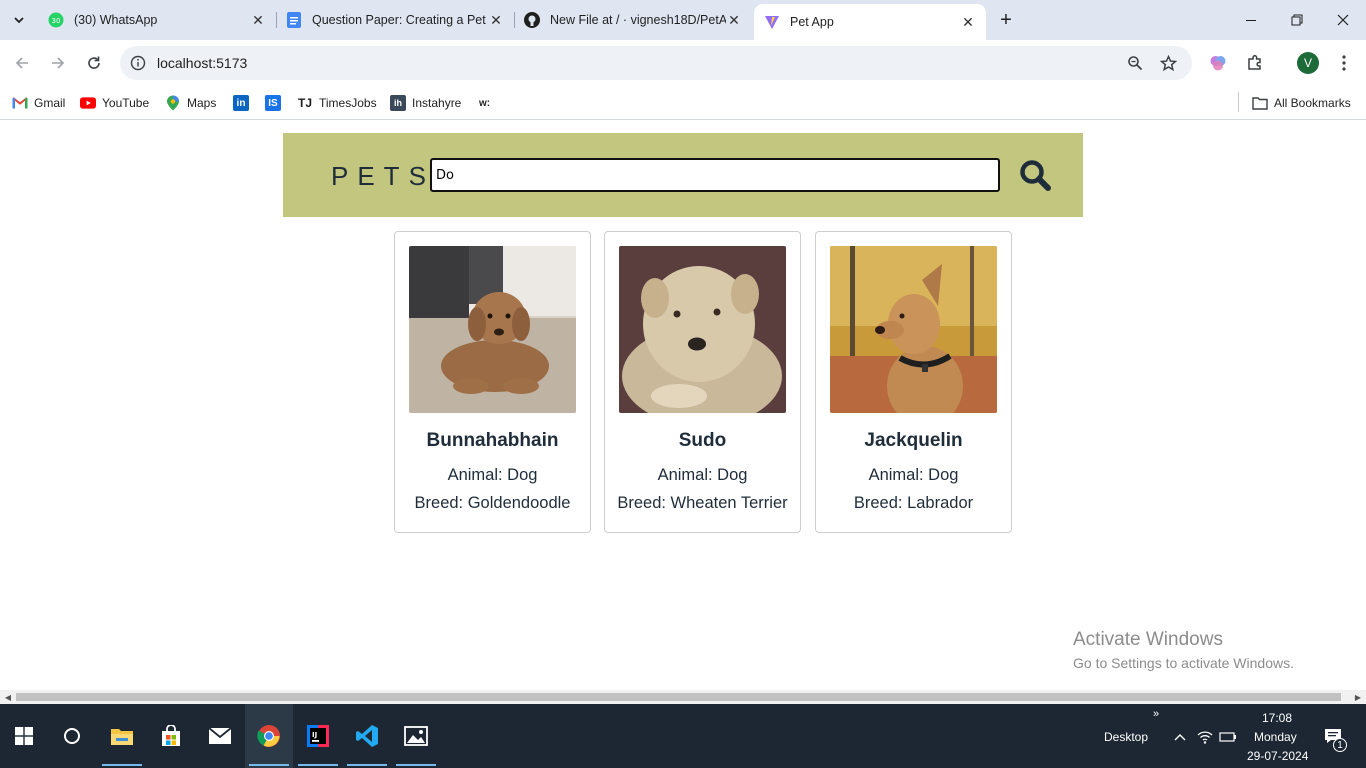 The height and width of the screenshot is (768, 1366). What do you see at coordinates (348, 103) in the screenshot?
I see `bookmark-label: TimesJobs` at bounding box center [348, 103].